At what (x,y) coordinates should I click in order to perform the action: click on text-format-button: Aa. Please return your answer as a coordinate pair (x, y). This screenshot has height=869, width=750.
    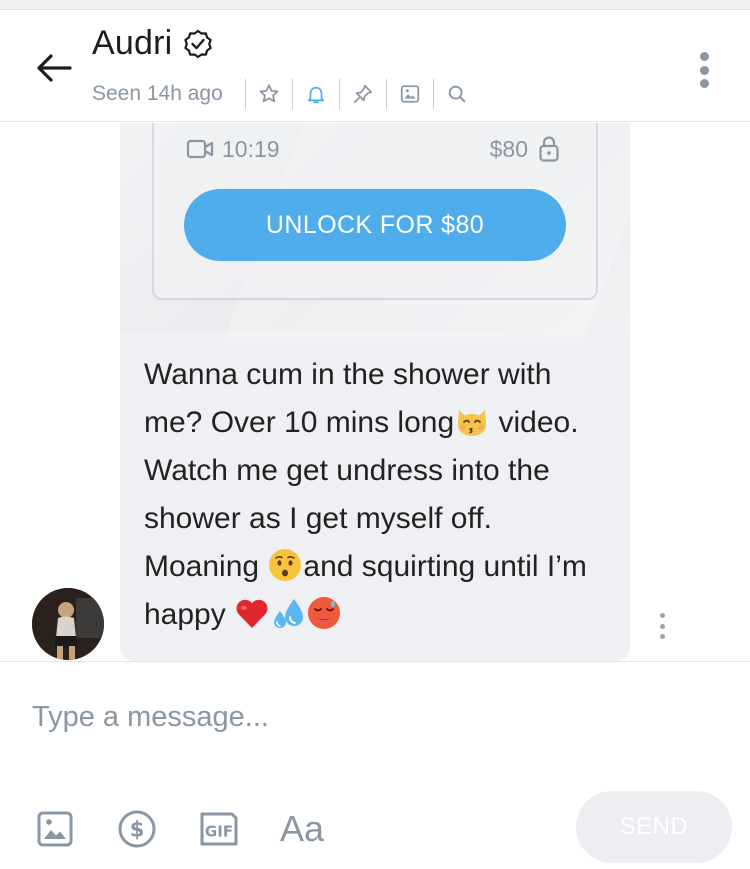
    Looking at the image, I should click on (302, 829).